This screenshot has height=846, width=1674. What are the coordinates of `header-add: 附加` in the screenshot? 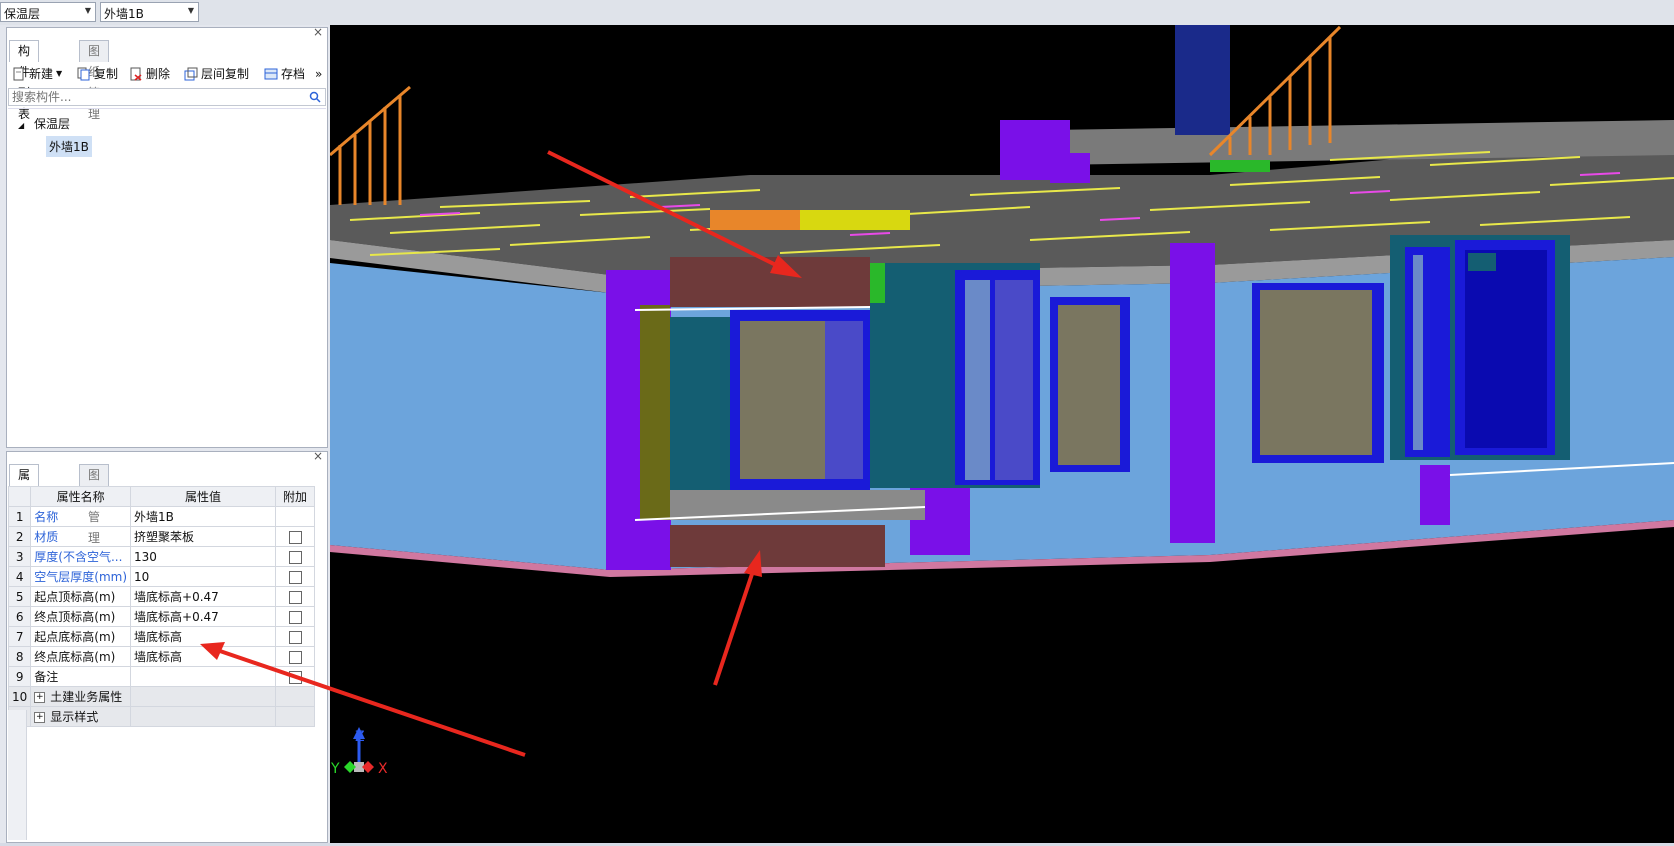 It's located at (295, 496).